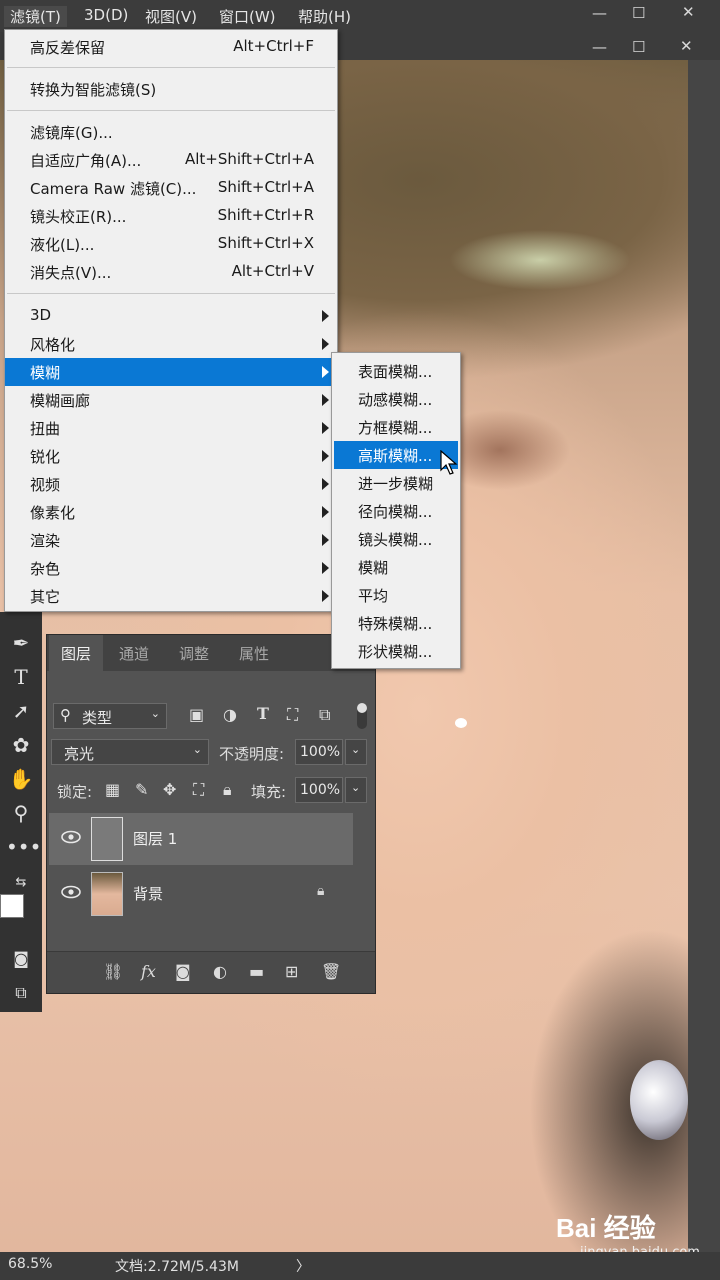  I want to click on menu-item-label: 模糊, so click(373, 568).